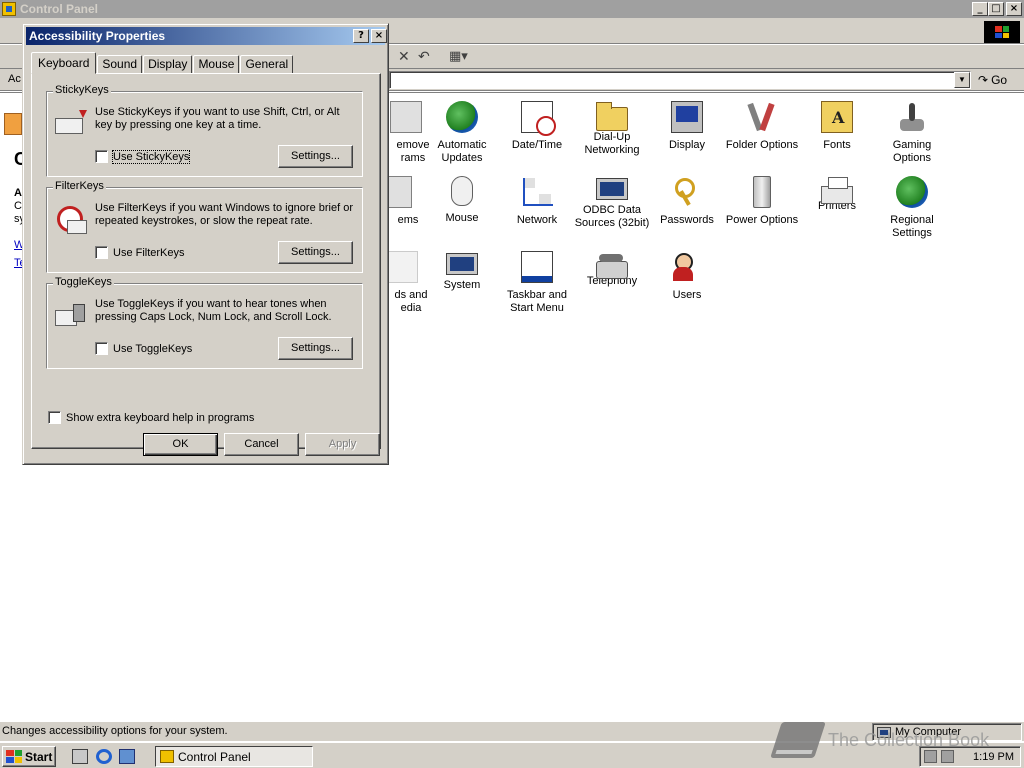 This screenshot has width=1024, height=768. What do you see at coordinates (687, 192) in the screenshot?
I see `keys-icon` at bounding box center [687, 192].